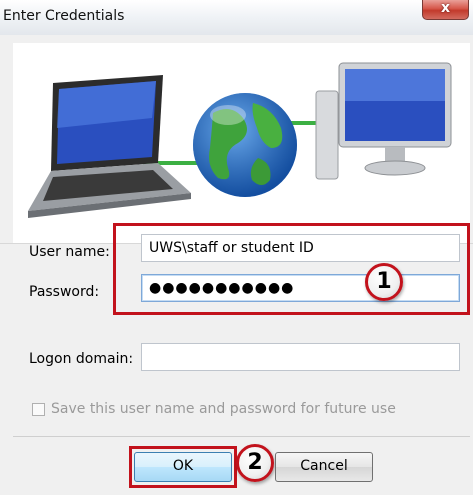 The image size is (473, 495). What do you see at coordinates (64, 16) in the screenshot?
I see `window-title: Enter Credentials` at bounding box center [64, 16].